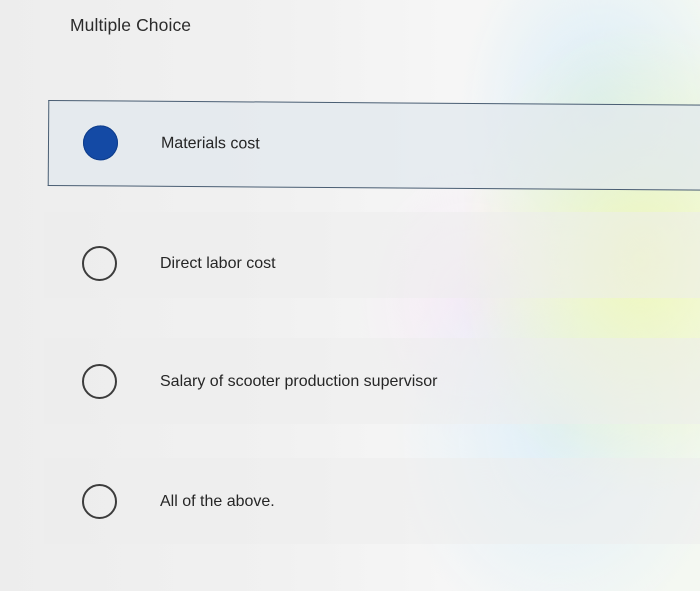  I want to click on answer-option-label: All of the above., so click(217, 501).